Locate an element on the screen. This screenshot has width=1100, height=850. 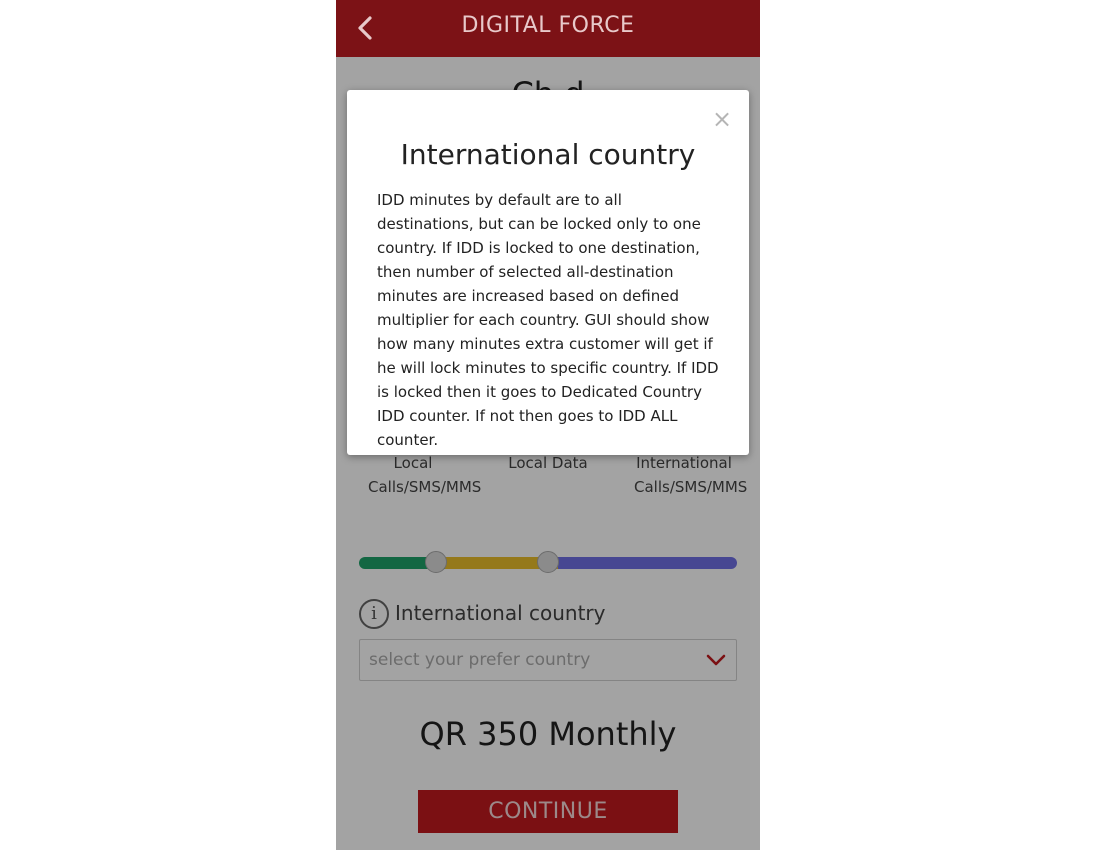
app-title: DIGITAL FORCE is located at coordinates (548, 25).